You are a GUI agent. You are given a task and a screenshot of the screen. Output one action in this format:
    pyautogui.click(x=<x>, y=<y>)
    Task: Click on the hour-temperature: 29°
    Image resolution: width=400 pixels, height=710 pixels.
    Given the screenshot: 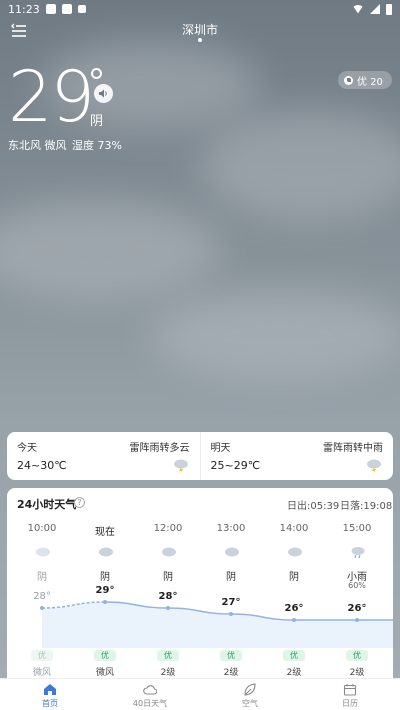 What is the action you would take?
    pyautogui.click(x=105, y=590)
    